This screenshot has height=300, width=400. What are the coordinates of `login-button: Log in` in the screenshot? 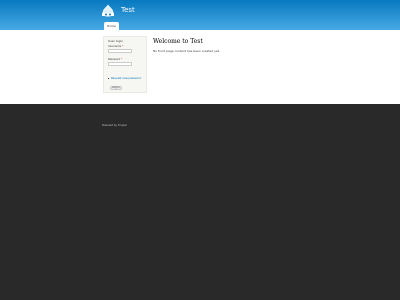 It's located at (116, 88).